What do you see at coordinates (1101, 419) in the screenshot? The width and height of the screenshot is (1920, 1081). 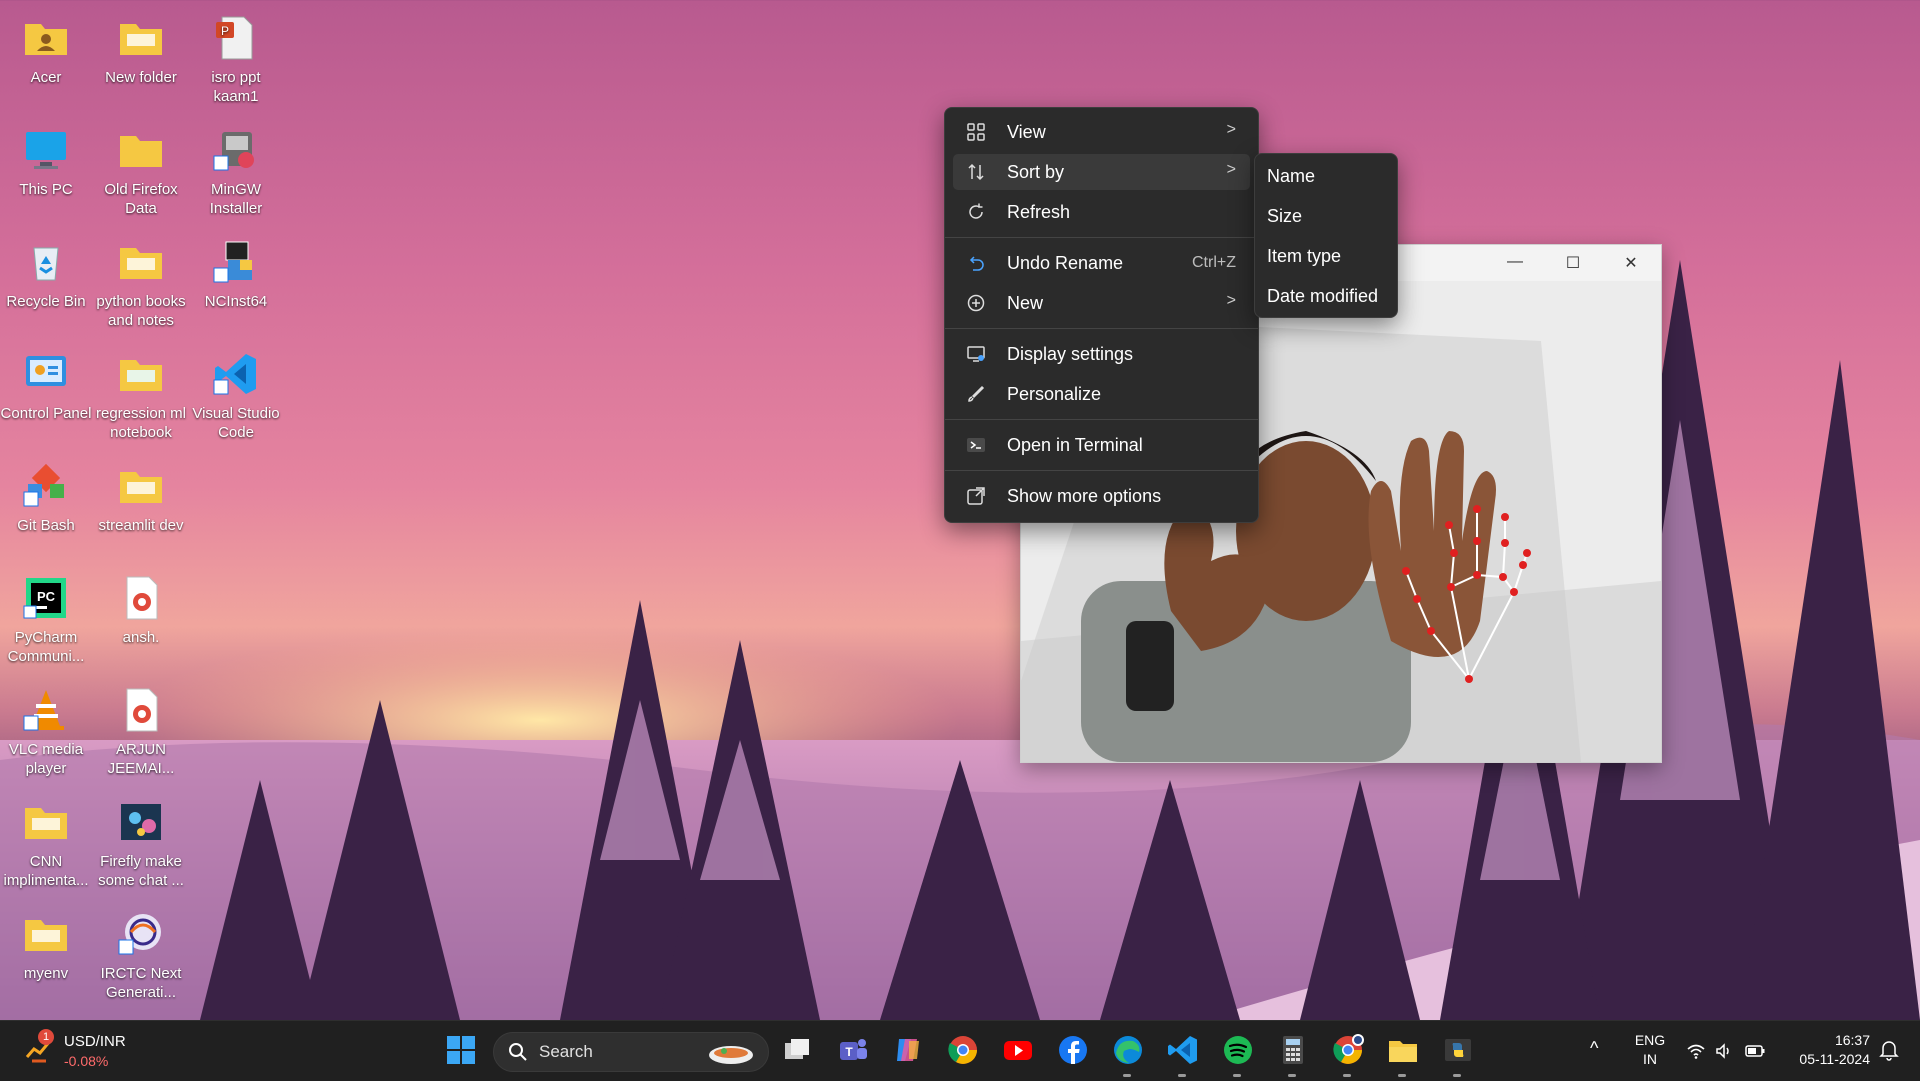 I see `menu-separator` at bounding box center [1101, 419].